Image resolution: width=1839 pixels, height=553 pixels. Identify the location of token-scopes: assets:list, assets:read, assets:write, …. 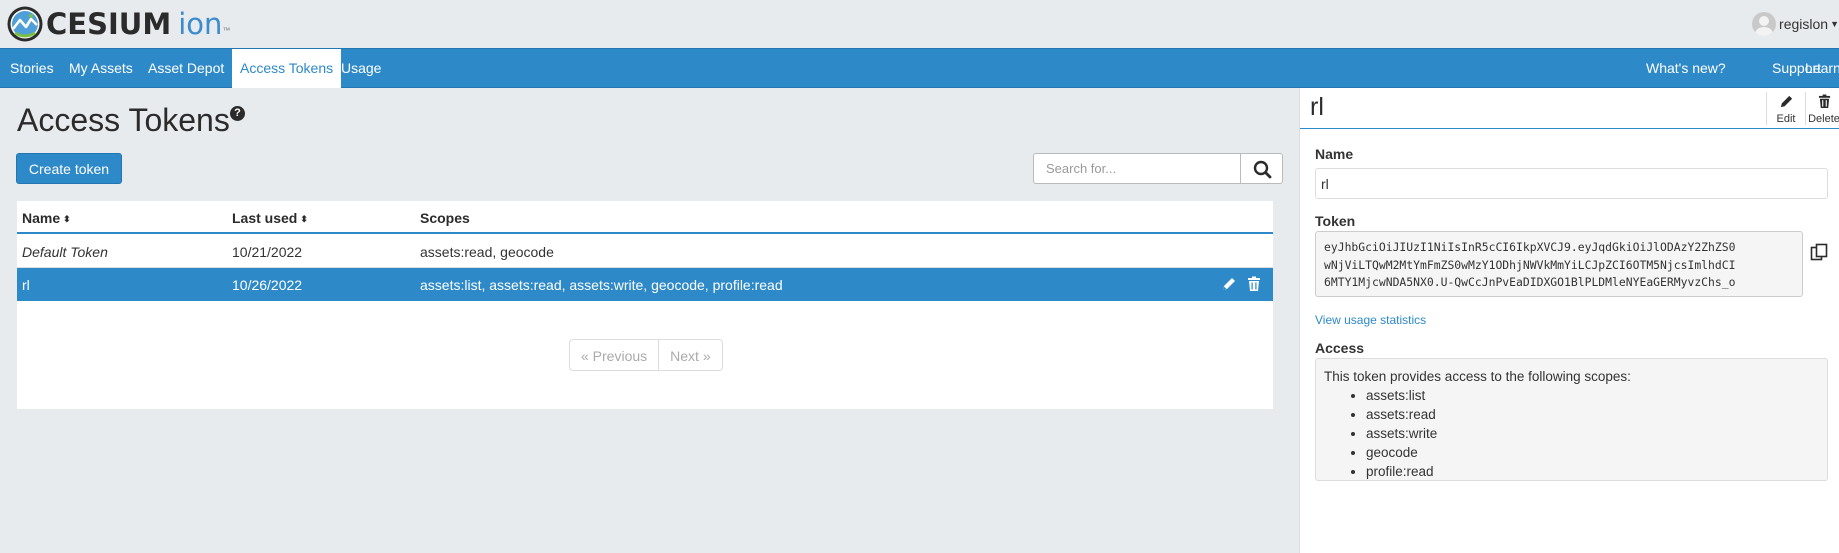
(601, 285).